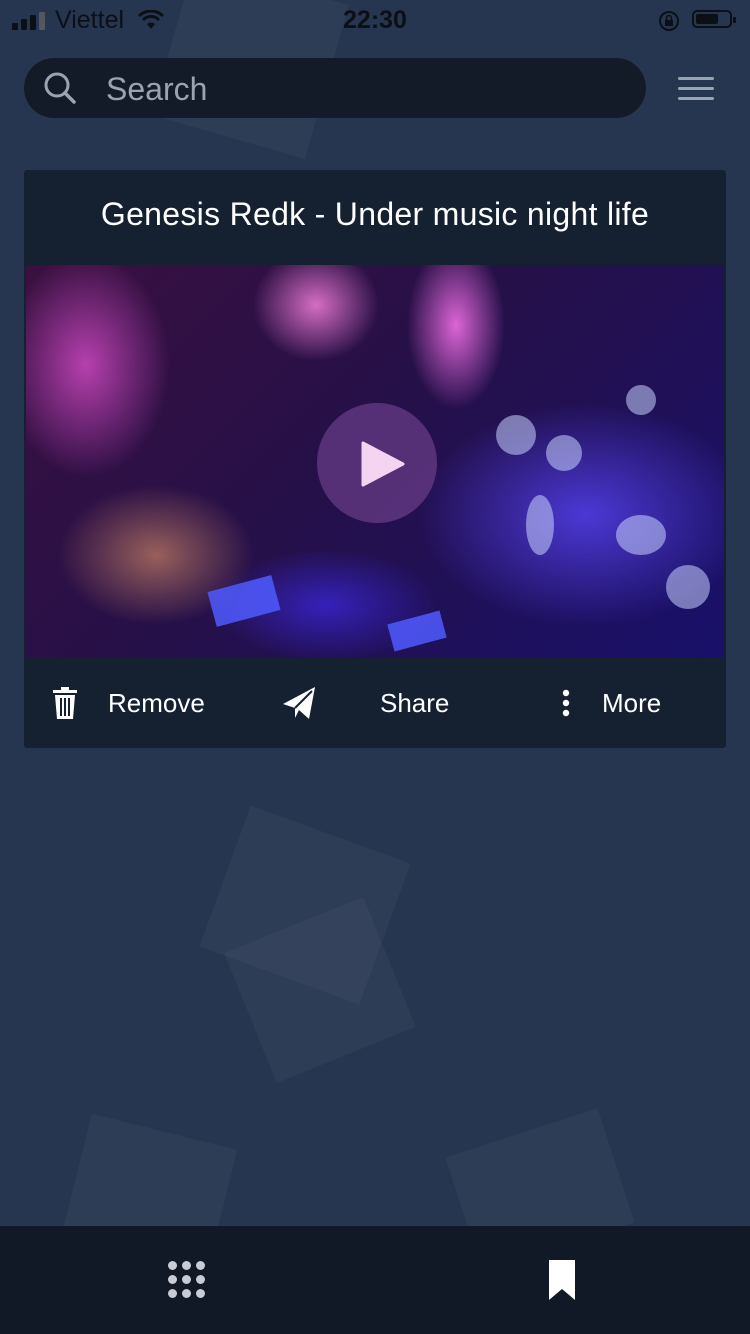 Image resolution: width=750 pixels, height=1334 pixels. Describe the element at coordinates (696, 89) in the screenshot. I see `hamburger-menu-icon` at that location.